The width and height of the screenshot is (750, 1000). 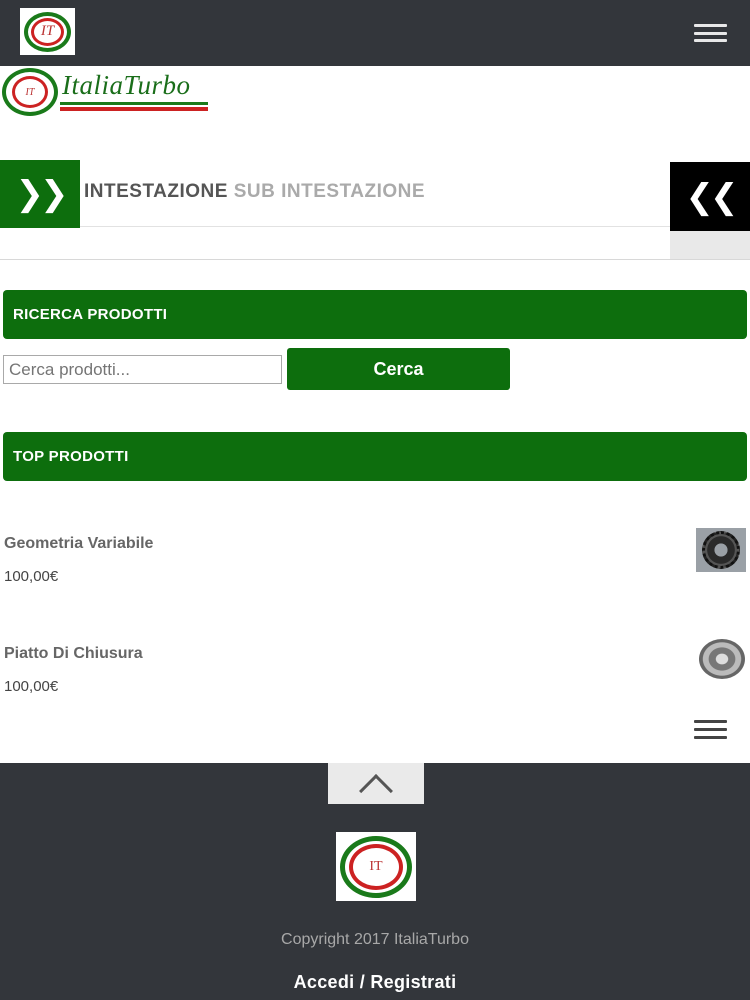 I want to click on search-button: Cerca, so click(x=398, y=369).